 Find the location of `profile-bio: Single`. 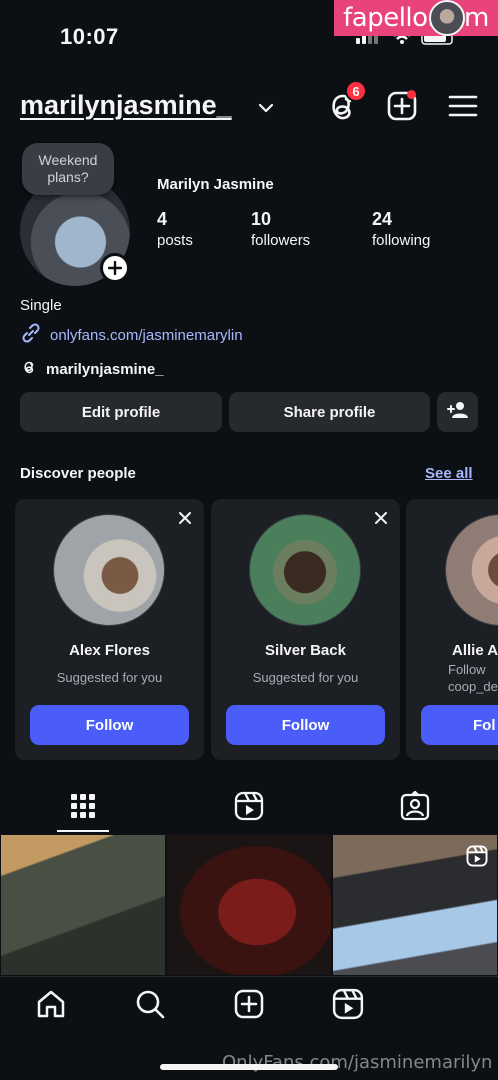

profile-bio: Single is located at coordinates (41, 305).